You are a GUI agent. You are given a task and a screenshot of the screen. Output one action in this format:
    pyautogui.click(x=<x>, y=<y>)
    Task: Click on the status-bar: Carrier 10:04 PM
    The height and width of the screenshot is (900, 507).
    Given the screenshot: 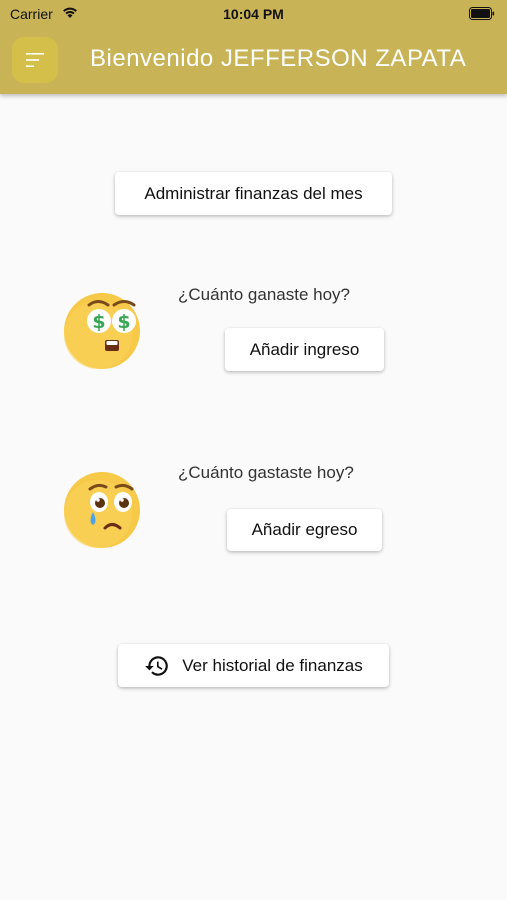 What is the action you would take?
    pyautogui.click(x=253, y=14)
    